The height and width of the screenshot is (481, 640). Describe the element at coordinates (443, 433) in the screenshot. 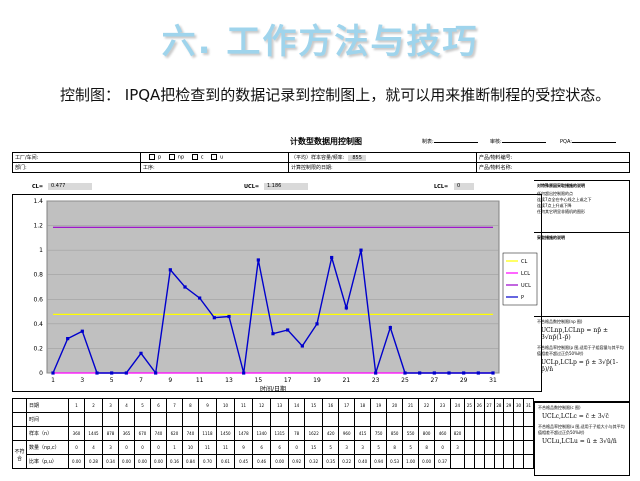

I see `table-cell: 460` at that location.